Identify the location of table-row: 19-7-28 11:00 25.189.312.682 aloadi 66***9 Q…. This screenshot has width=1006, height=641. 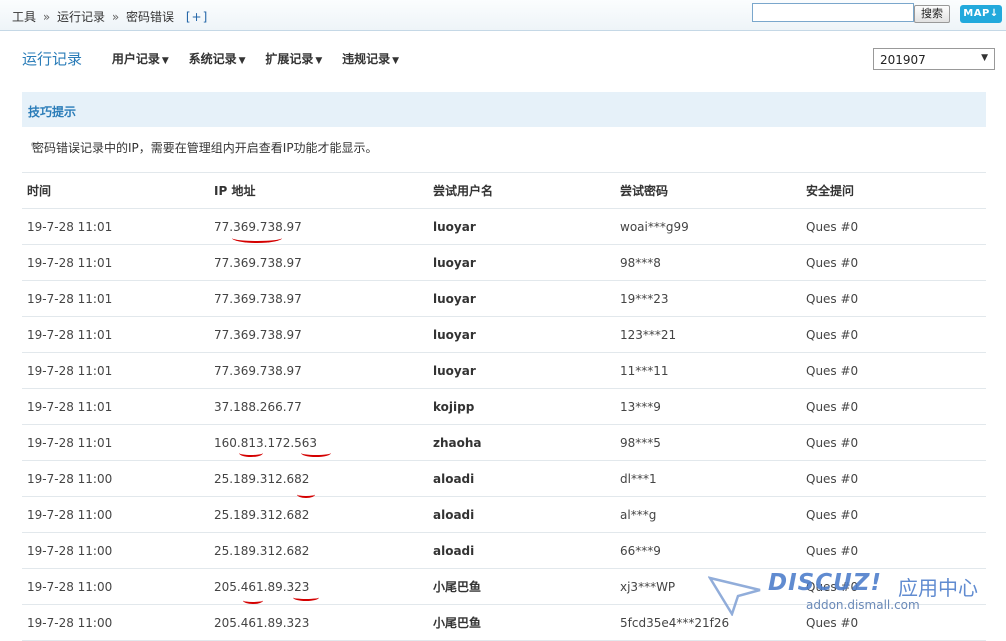
(504, 550).